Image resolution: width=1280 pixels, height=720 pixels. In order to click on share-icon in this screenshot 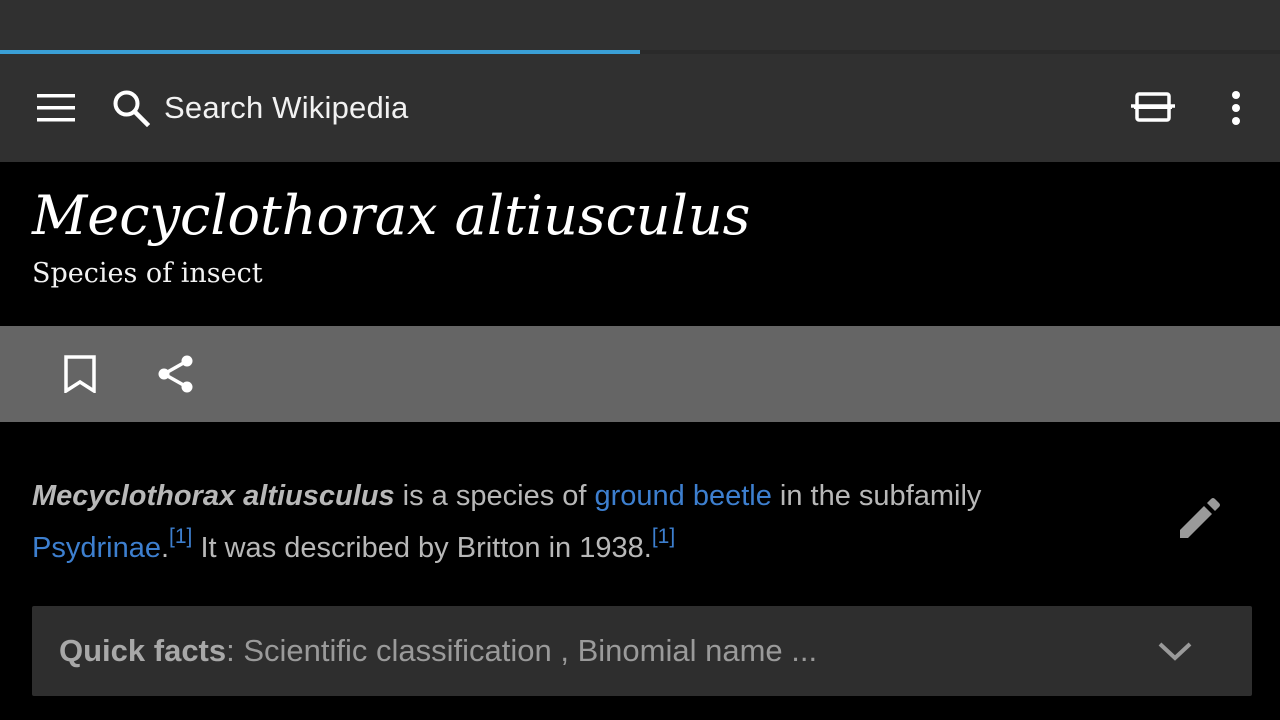, I will do `click(175, 374)`.